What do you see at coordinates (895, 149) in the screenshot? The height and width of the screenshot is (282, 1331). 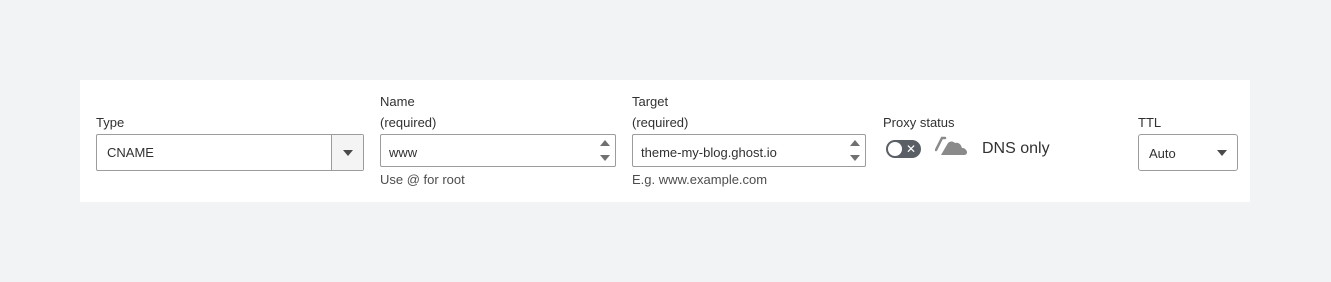 I see `toggle-knob` at bounding box center [895, 149].